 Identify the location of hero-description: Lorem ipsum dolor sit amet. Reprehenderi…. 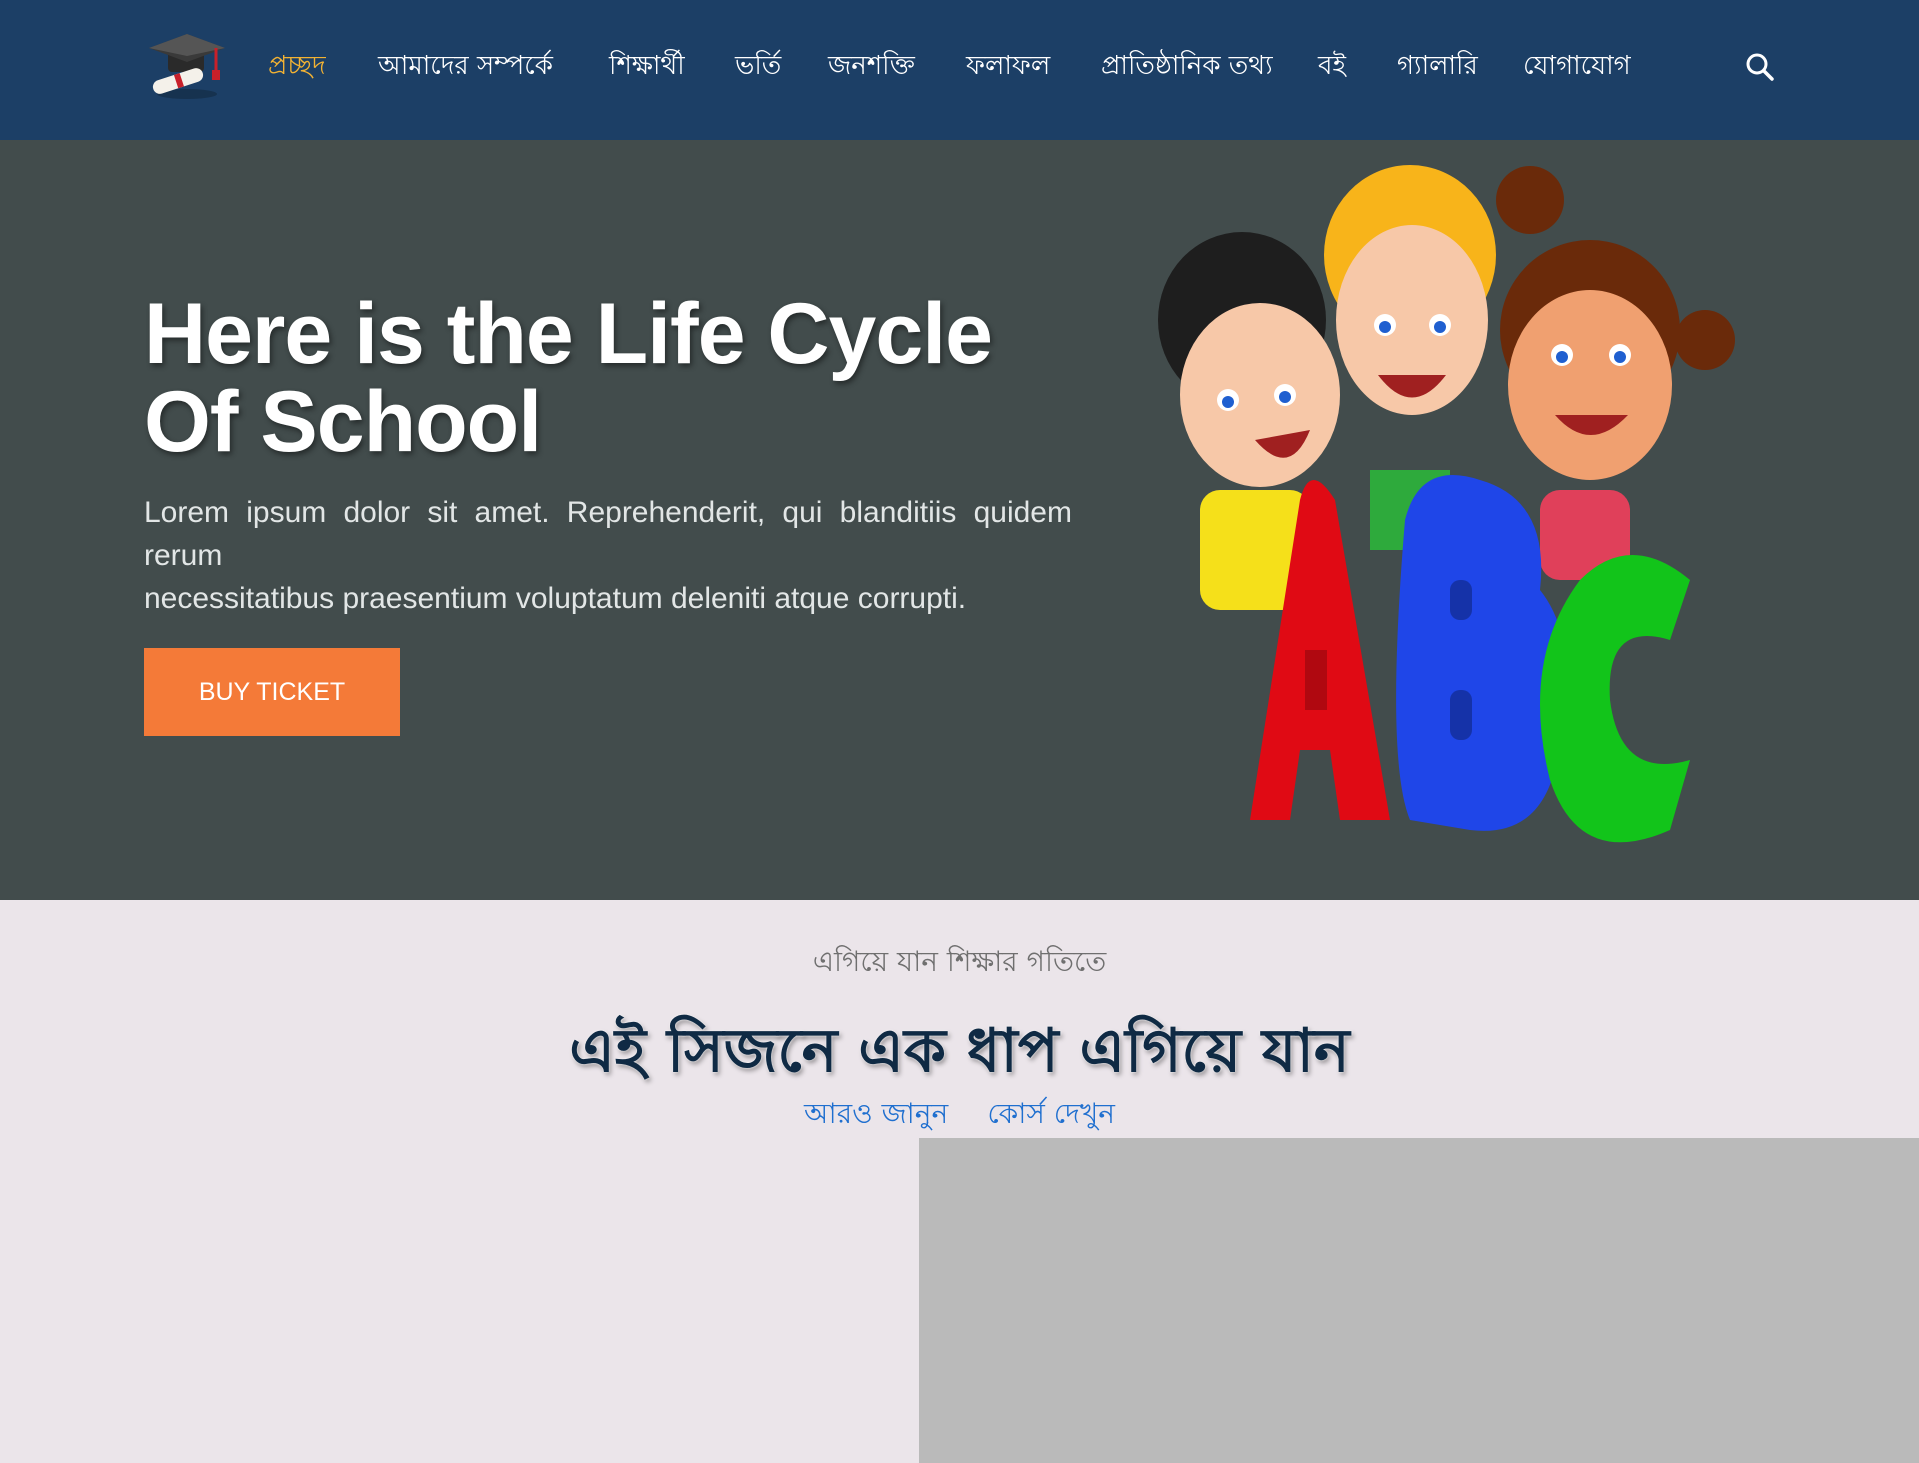
(608, 555).